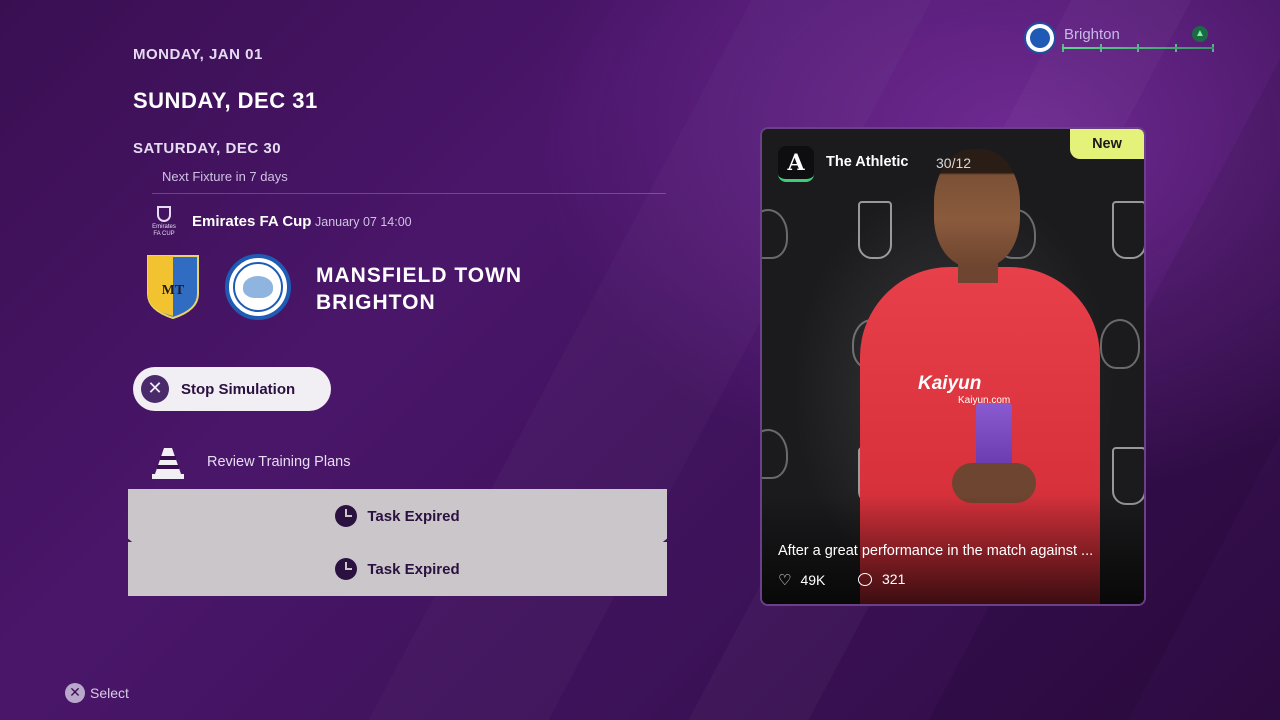 The width and height of the screenshot is (1280, 720). I want to click on shirt-sponsor: Kaiyun, so click(950, 383).